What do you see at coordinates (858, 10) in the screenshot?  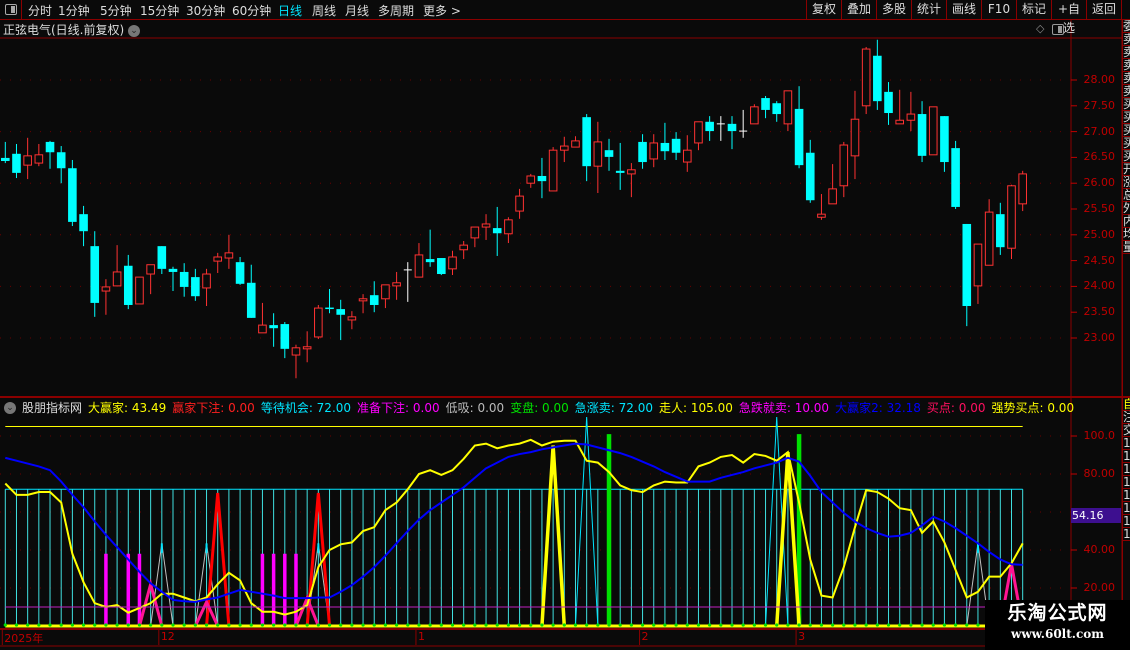 I see `toolbar-button-1: 叠加` at bounding box center [858, 10].